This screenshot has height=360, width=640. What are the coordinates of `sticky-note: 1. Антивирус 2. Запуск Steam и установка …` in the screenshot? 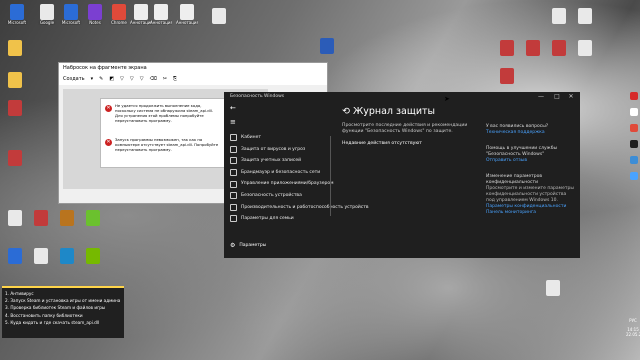 It's located at (63, 312).